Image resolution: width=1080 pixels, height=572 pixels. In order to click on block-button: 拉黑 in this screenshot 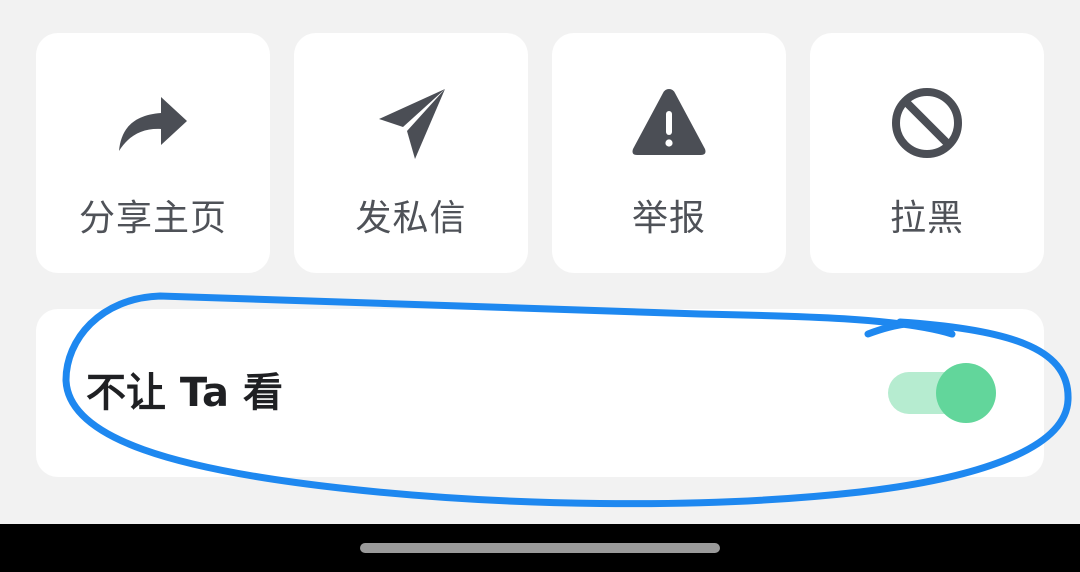, I will do `click(927, 153)`.